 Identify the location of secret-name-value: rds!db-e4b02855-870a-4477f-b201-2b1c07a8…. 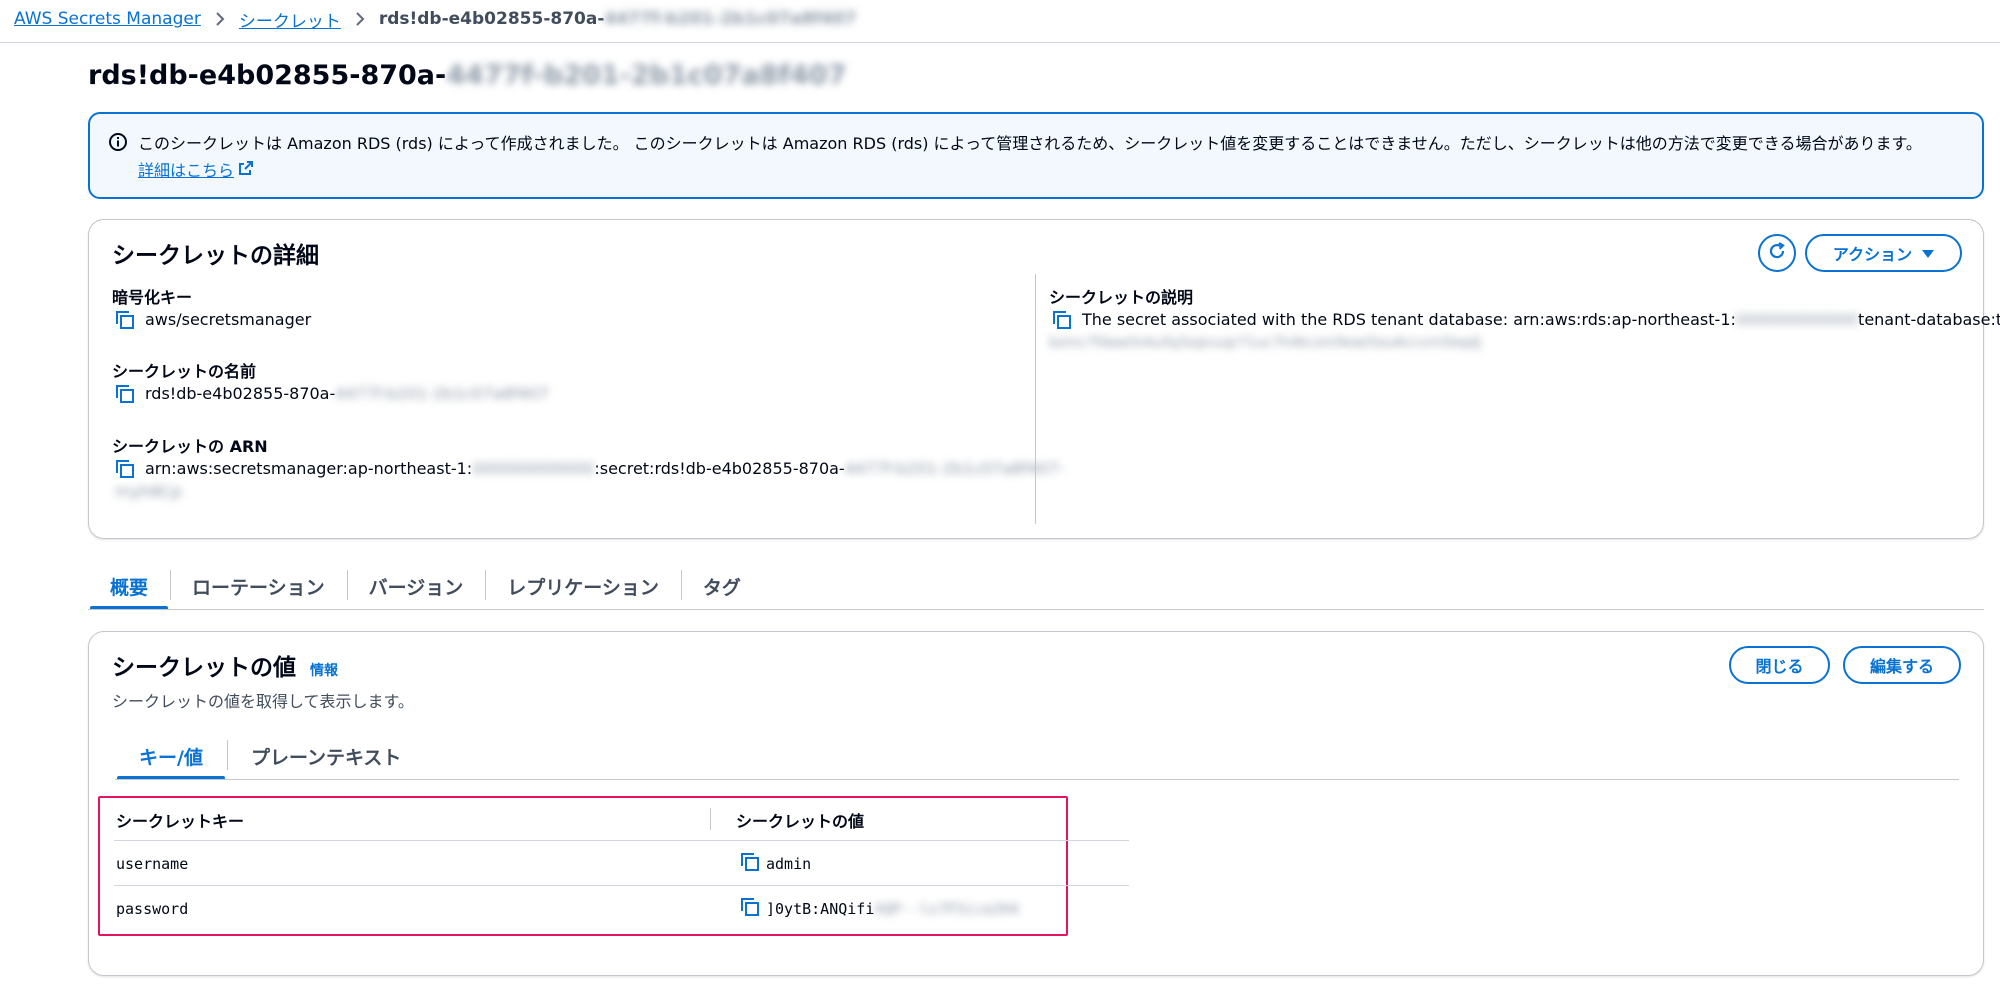
(332, 396).